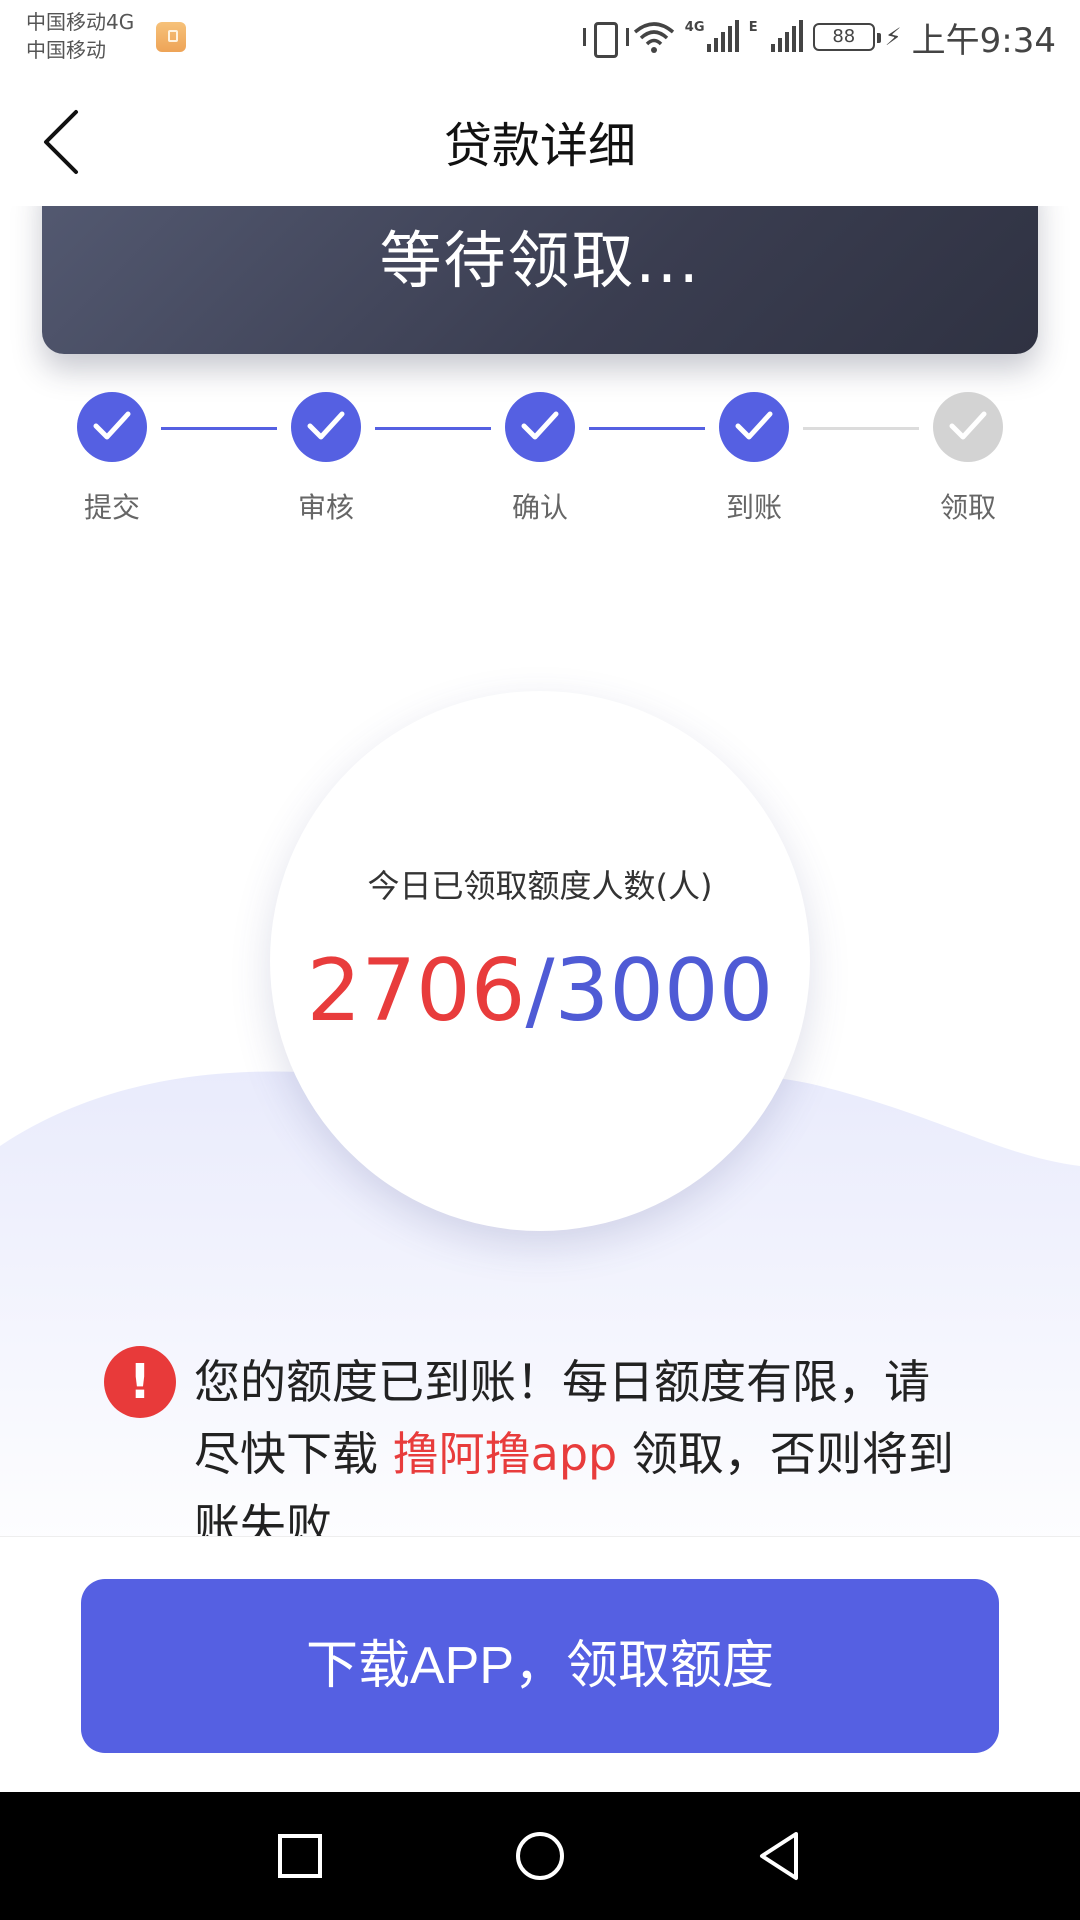 This screenshot has width=1080, height=1920. What do you see at coordinates (712, 37) in the screenshot?
I see `cell-signal-icon-1: 4G` at bounding box center [712, 37].